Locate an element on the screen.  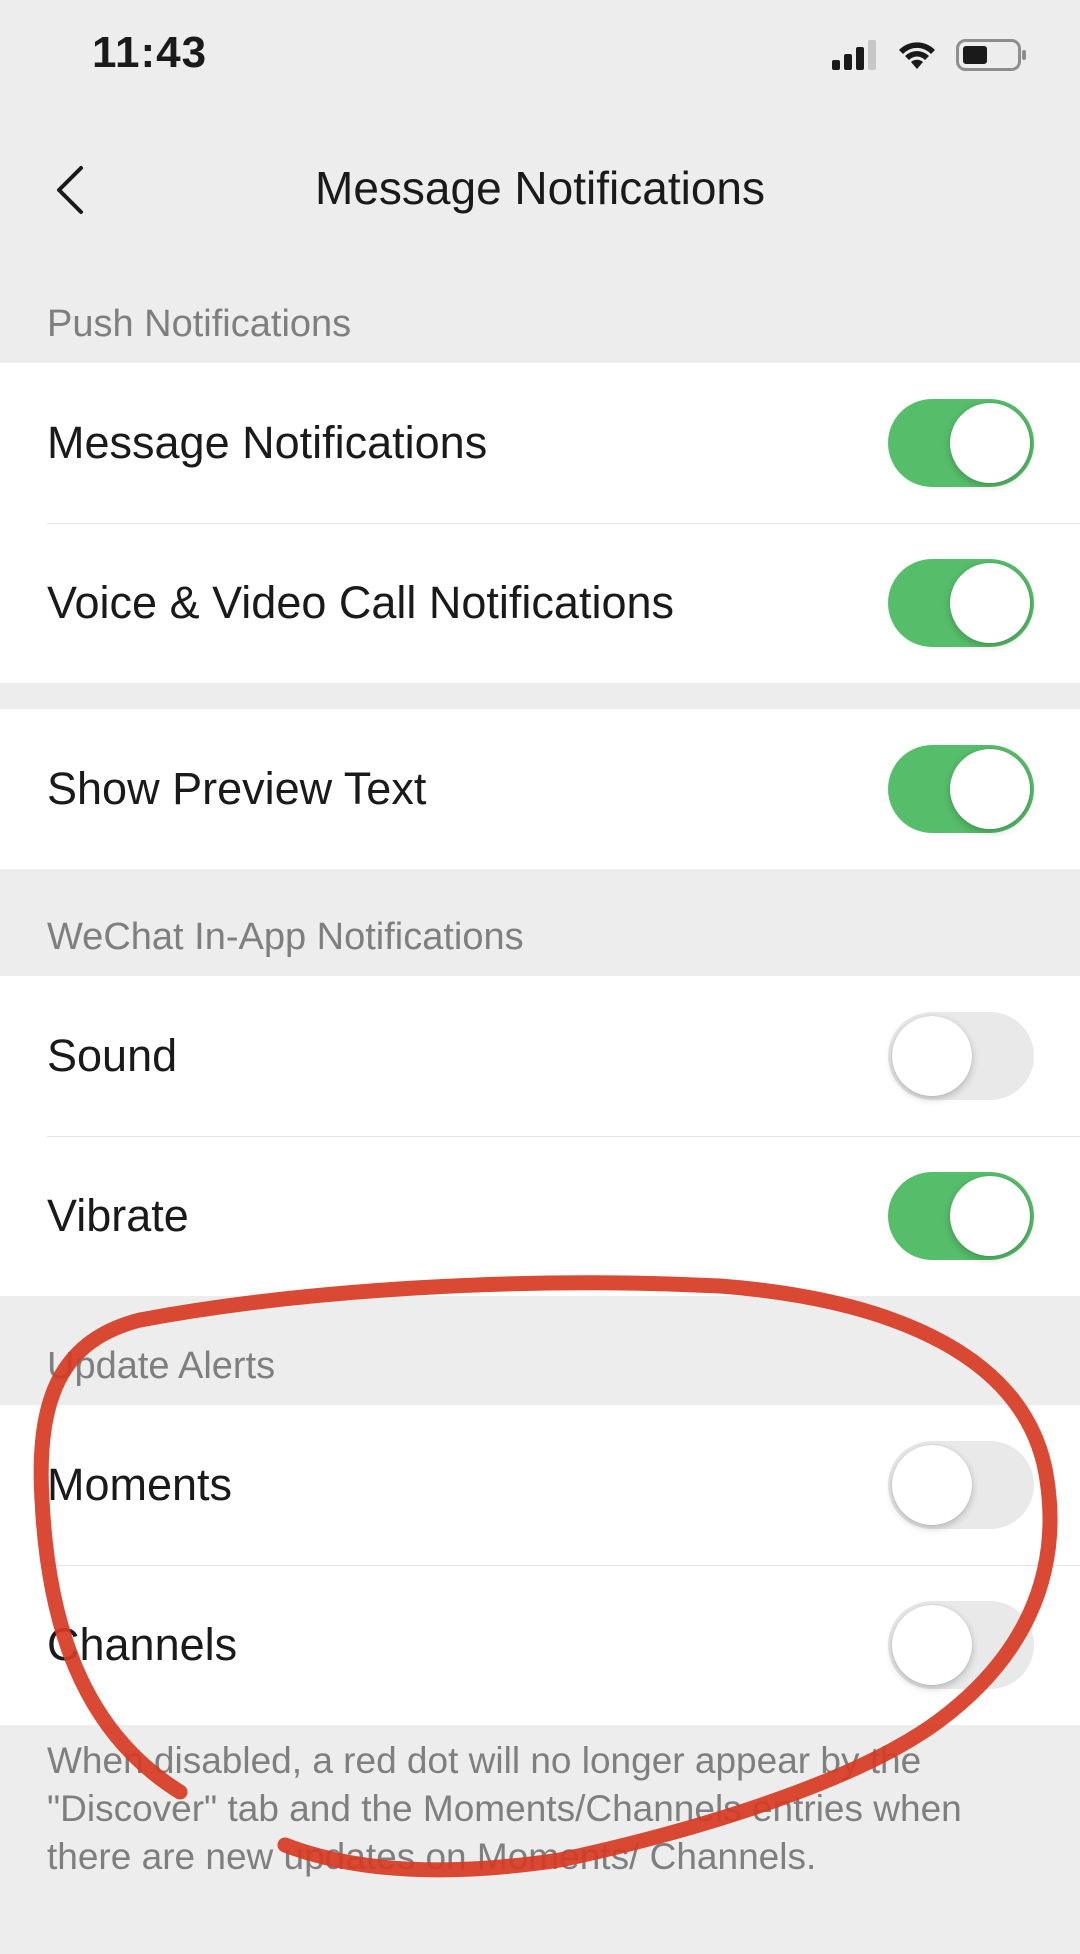
group-preview: Show Preview Text is located at coordinates (540, 789).